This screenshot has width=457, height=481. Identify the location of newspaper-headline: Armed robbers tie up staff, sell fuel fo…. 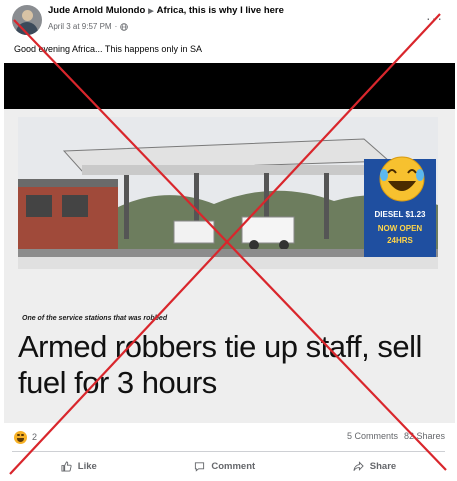
(220, 364).